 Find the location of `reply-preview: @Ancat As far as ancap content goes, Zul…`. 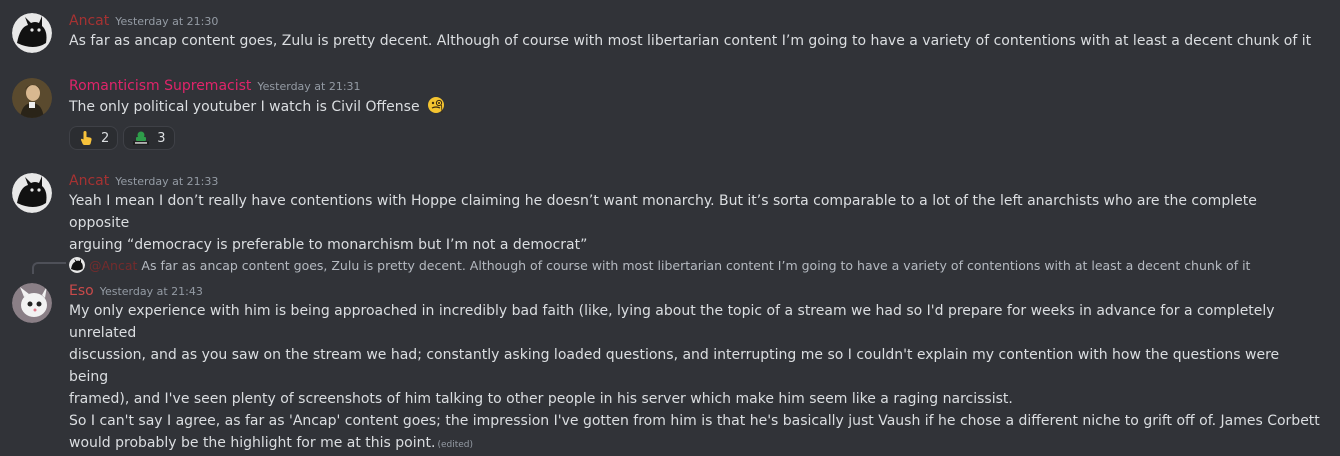

reply-preview: @Ancat As far as ancap content goes, Zul… is located at coordinates (659, 265).